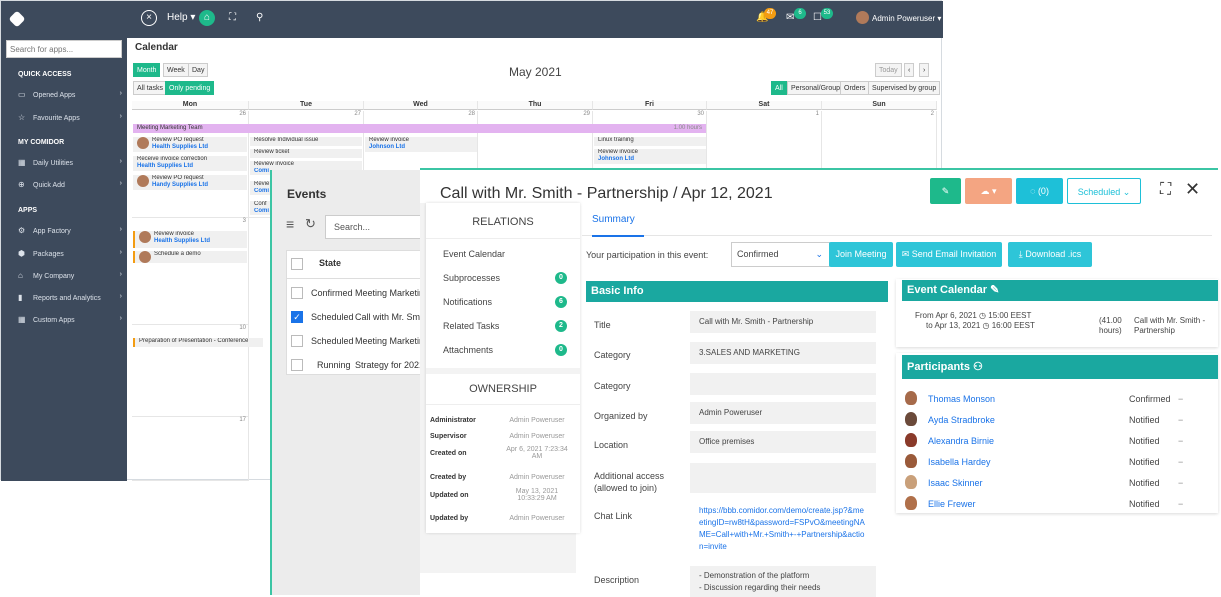 The width and height of the screenshot is (1221, 597). What do you see at coordinates (70, 162) in the screenshot?
I see `sidebar-item-daily-utilities: ▦ Daily Utilities ›` at bounding box center [70, 162].